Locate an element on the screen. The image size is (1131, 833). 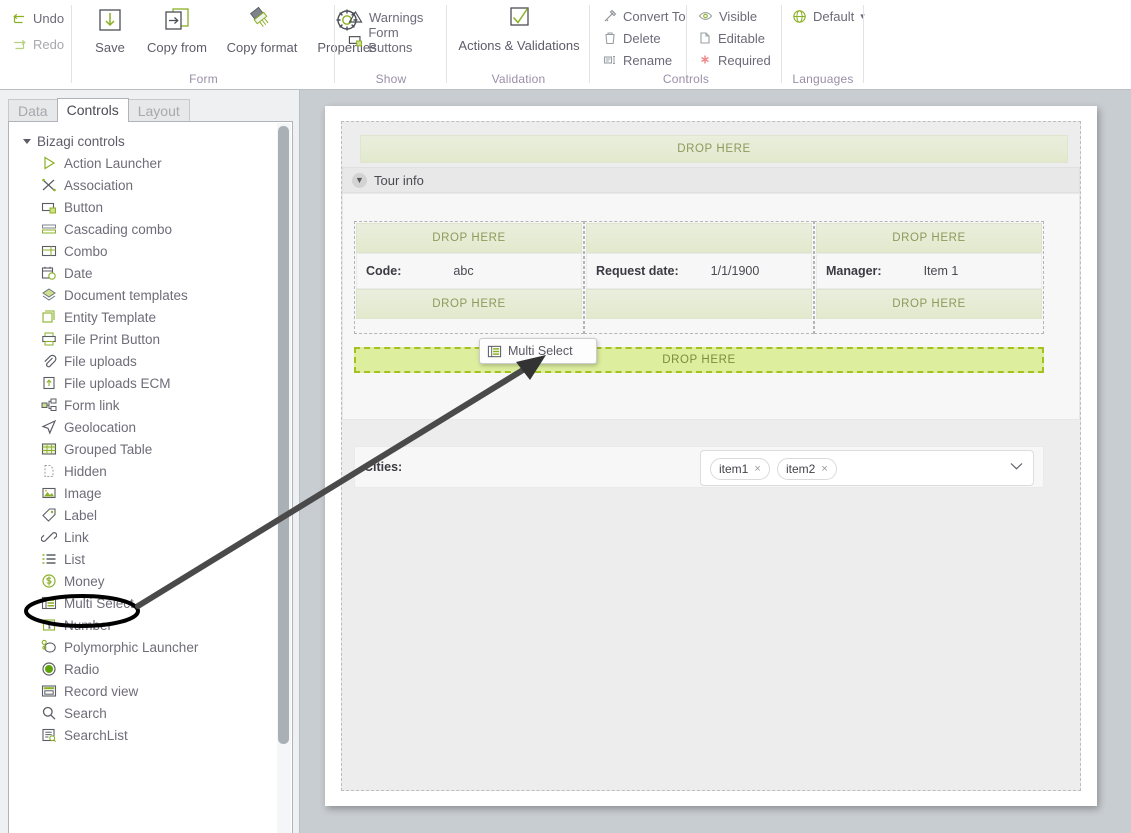
tab-controls: Controls is located at coordinates (92, 110).